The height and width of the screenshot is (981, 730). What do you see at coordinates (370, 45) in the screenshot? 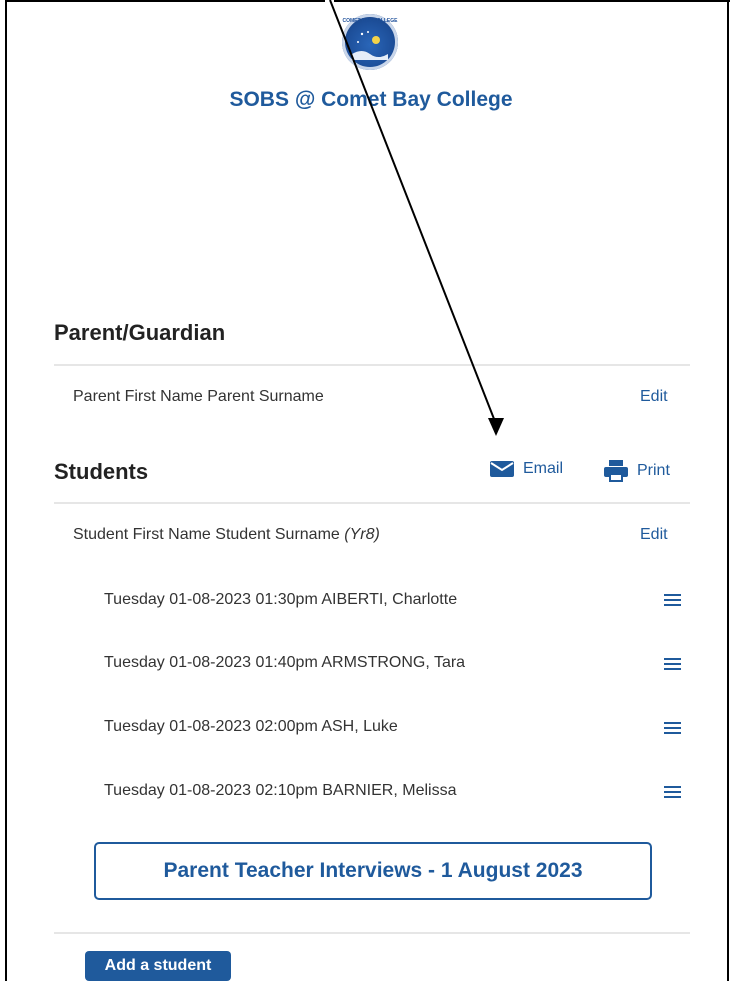
I see `logo-graphic` at bounding box center [370, 45].